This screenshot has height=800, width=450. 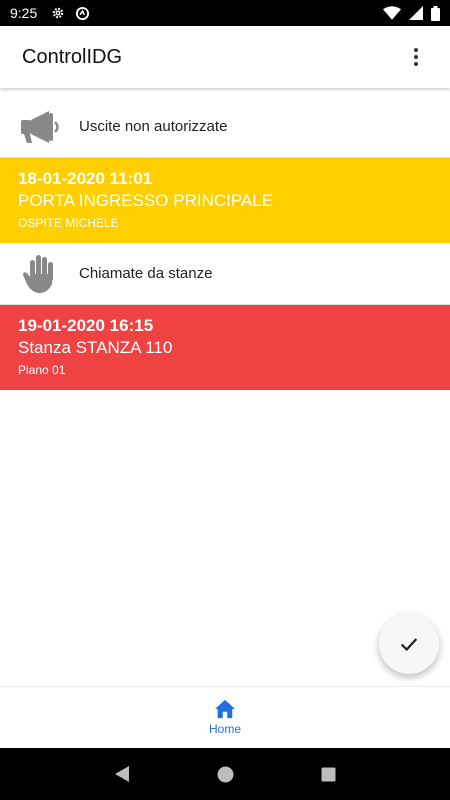 What do you see at coordinates (153, 126) in the screenshot?
I see `section-label: Uscite non autorizzate` at bounding box center [153, 126].